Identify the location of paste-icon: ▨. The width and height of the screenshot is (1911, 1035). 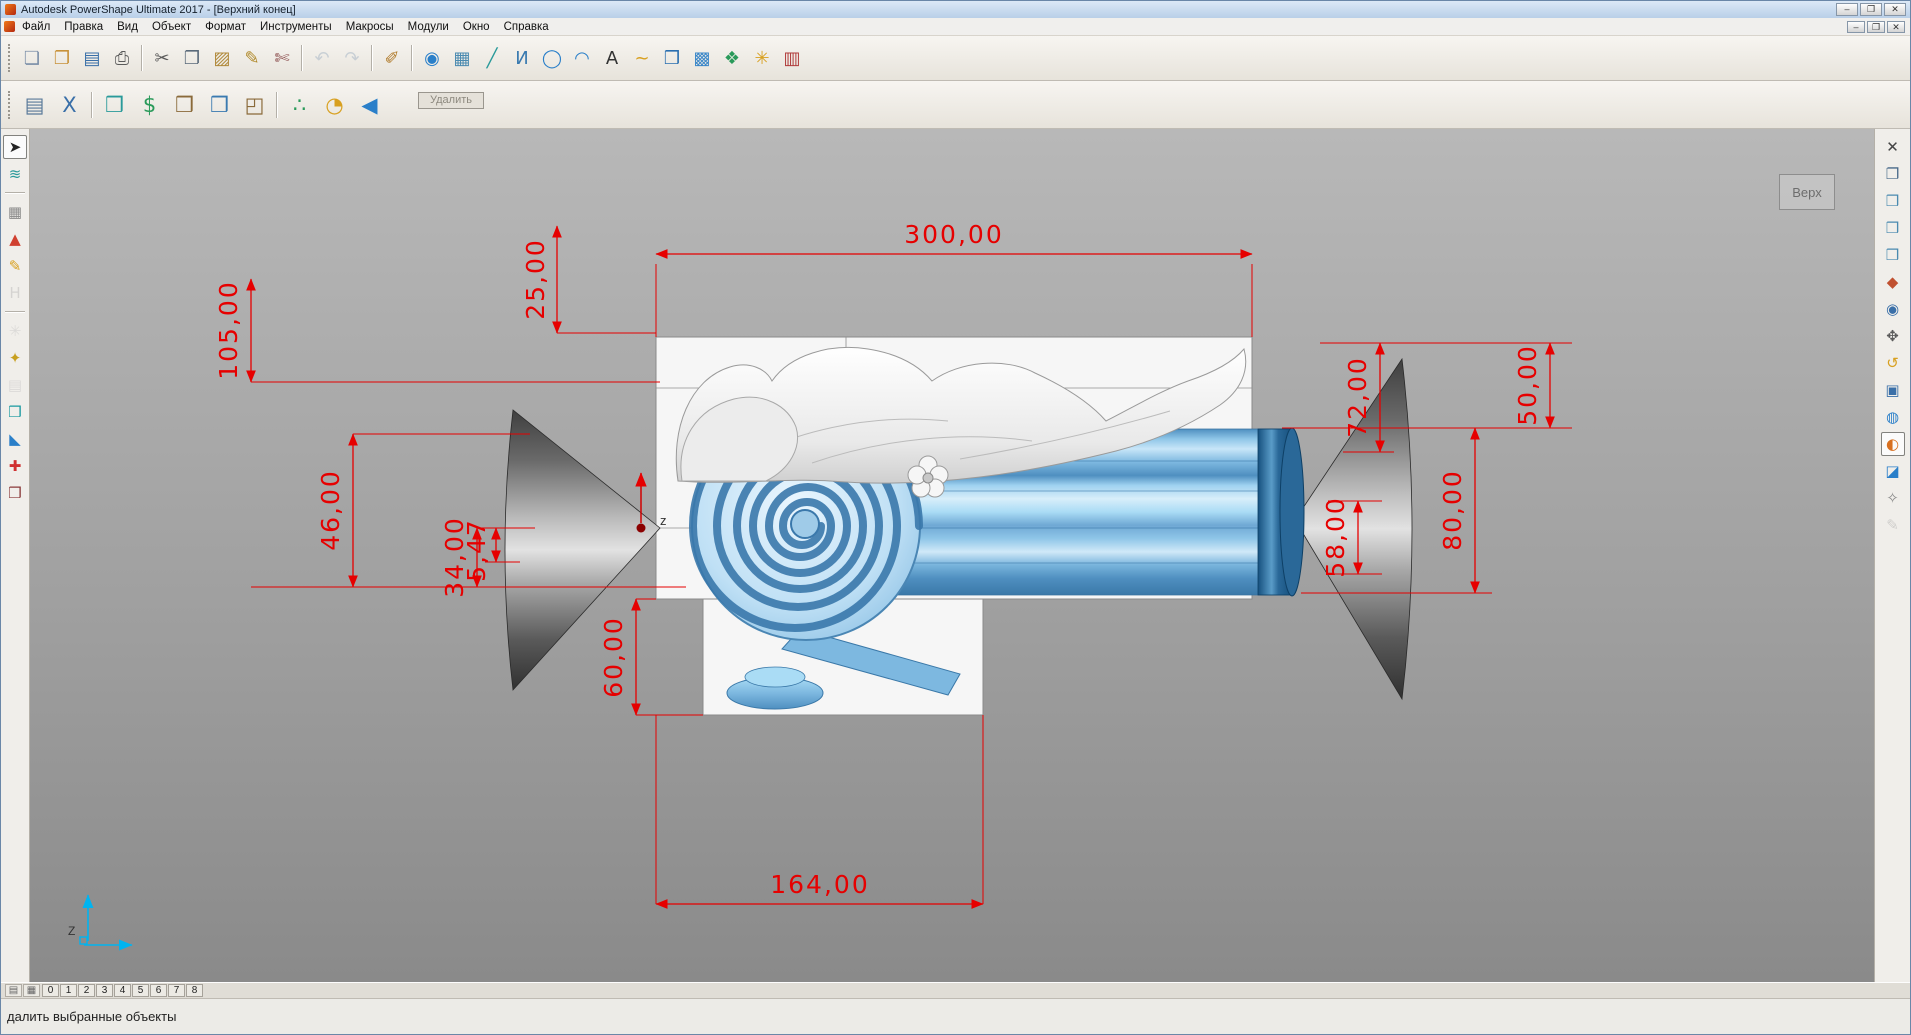
(222, 58).